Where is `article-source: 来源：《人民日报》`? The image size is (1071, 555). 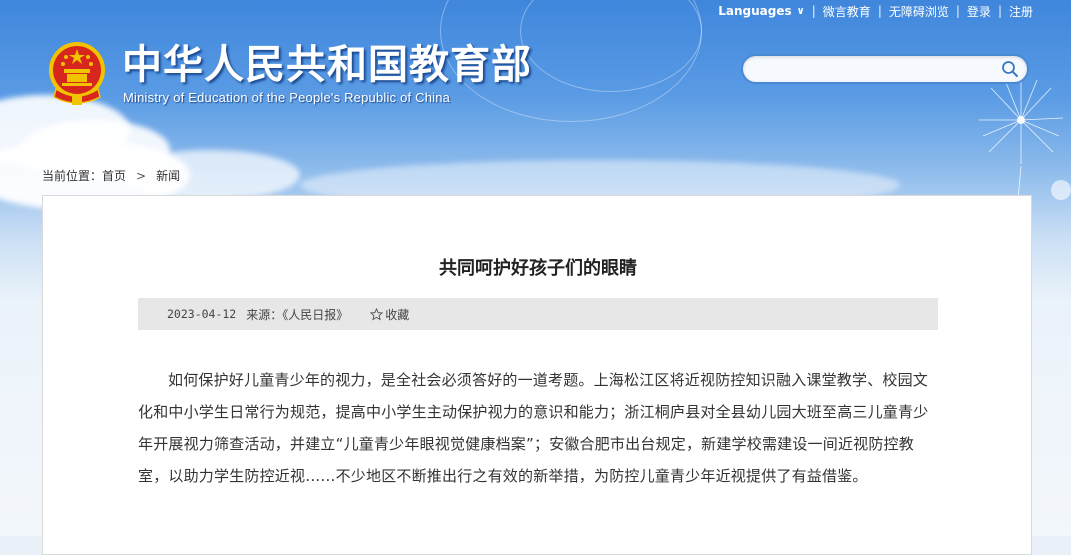 article-source: 来源：《人民日报》 is located at coordinates (297, 314).